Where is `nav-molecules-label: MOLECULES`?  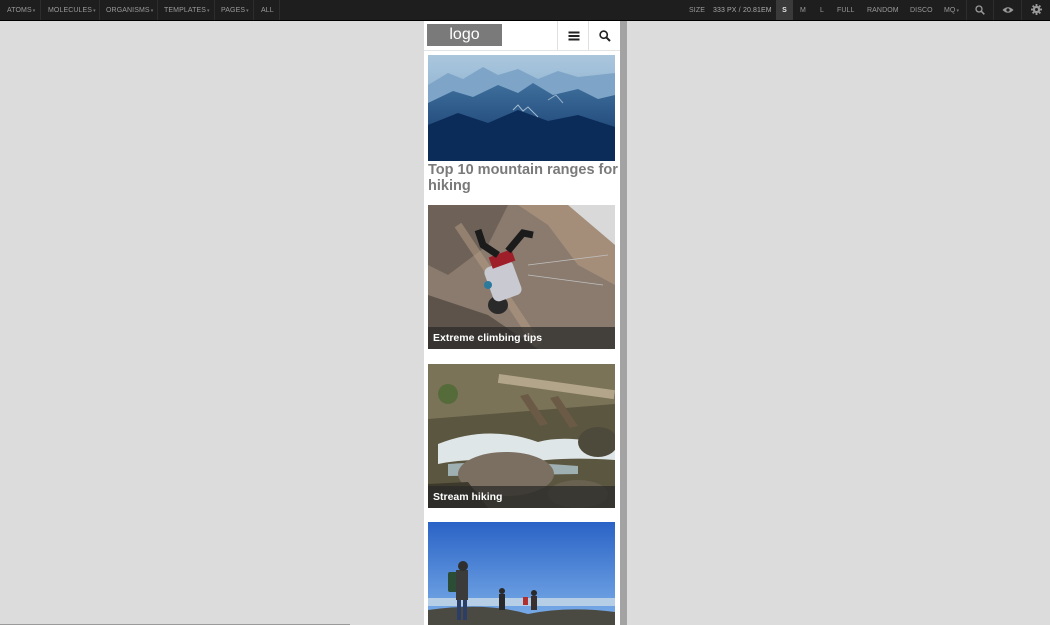
nav-molecules-label: MOLECULES is located at coordinates (70, 10).